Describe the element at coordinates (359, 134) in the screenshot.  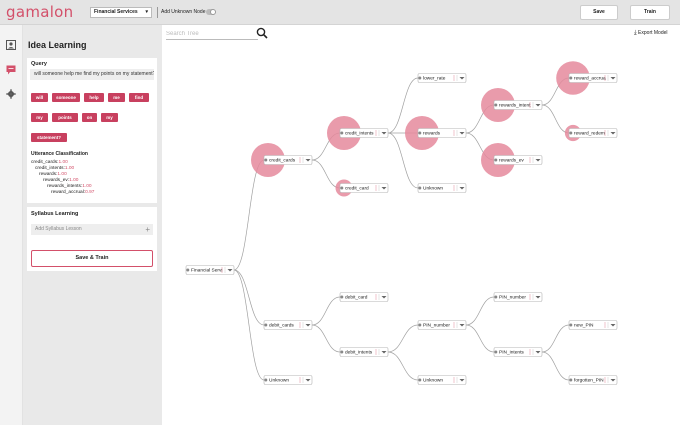
I see `node-label: credit_intents` at that location.